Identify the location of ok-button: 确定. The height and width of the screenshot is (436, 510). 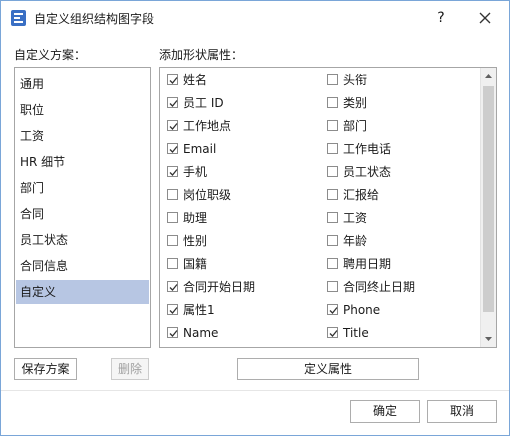
(385, 411).